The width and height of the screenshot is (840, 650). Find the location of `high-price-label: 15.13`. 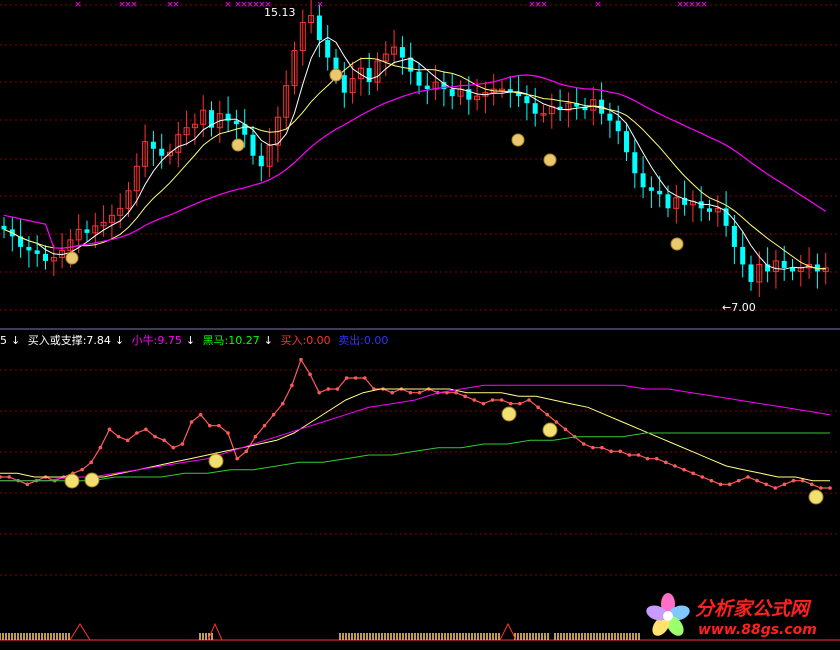

high-price-label: 15.13 is located at coordinates (280, 12).